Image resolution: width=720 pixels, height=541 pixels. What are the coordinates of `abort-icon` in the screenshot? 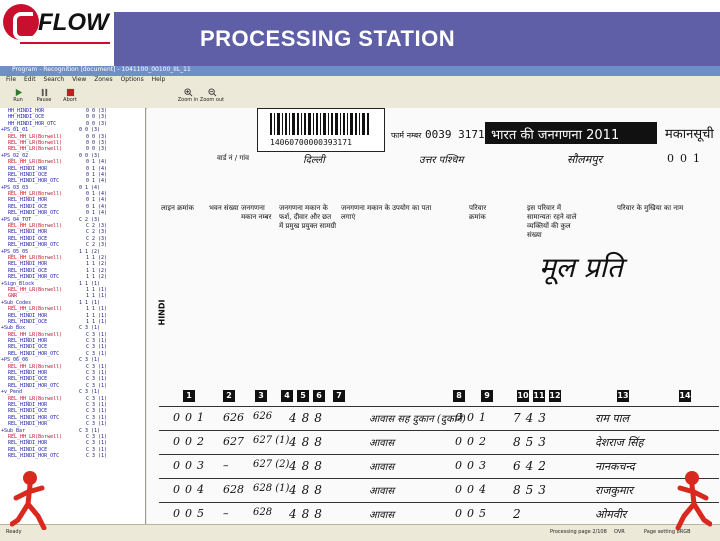 It's located at (70, 92).